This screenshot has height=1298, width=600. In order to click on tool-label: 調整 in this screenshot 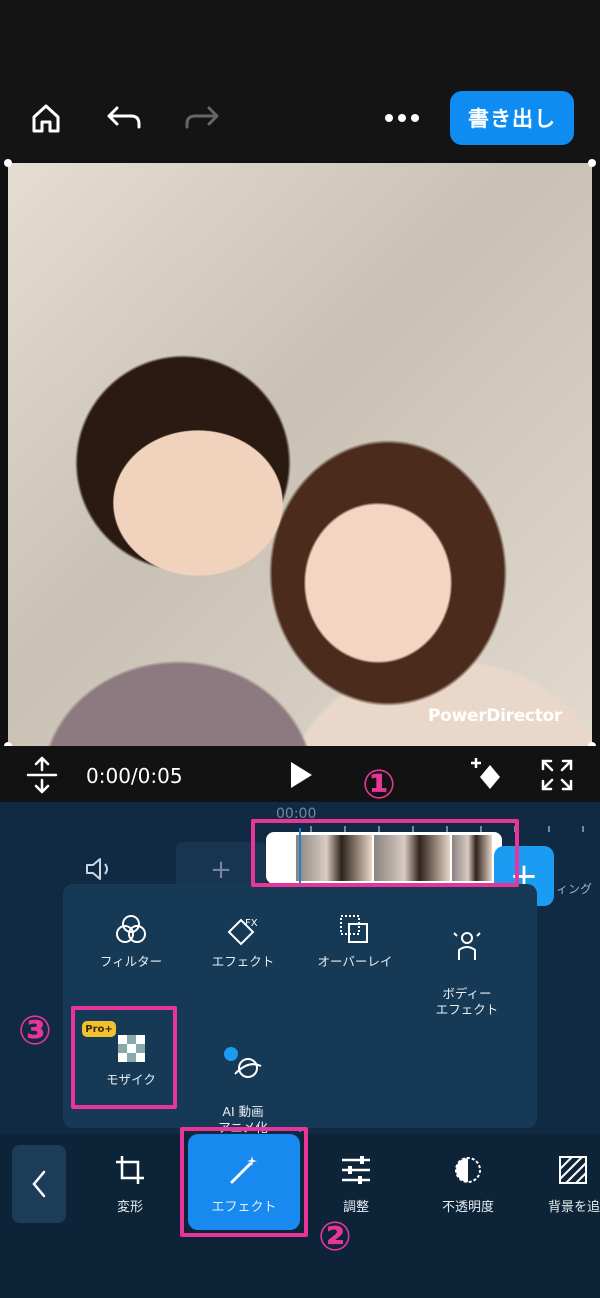, I will do `click(355, 1207)`.